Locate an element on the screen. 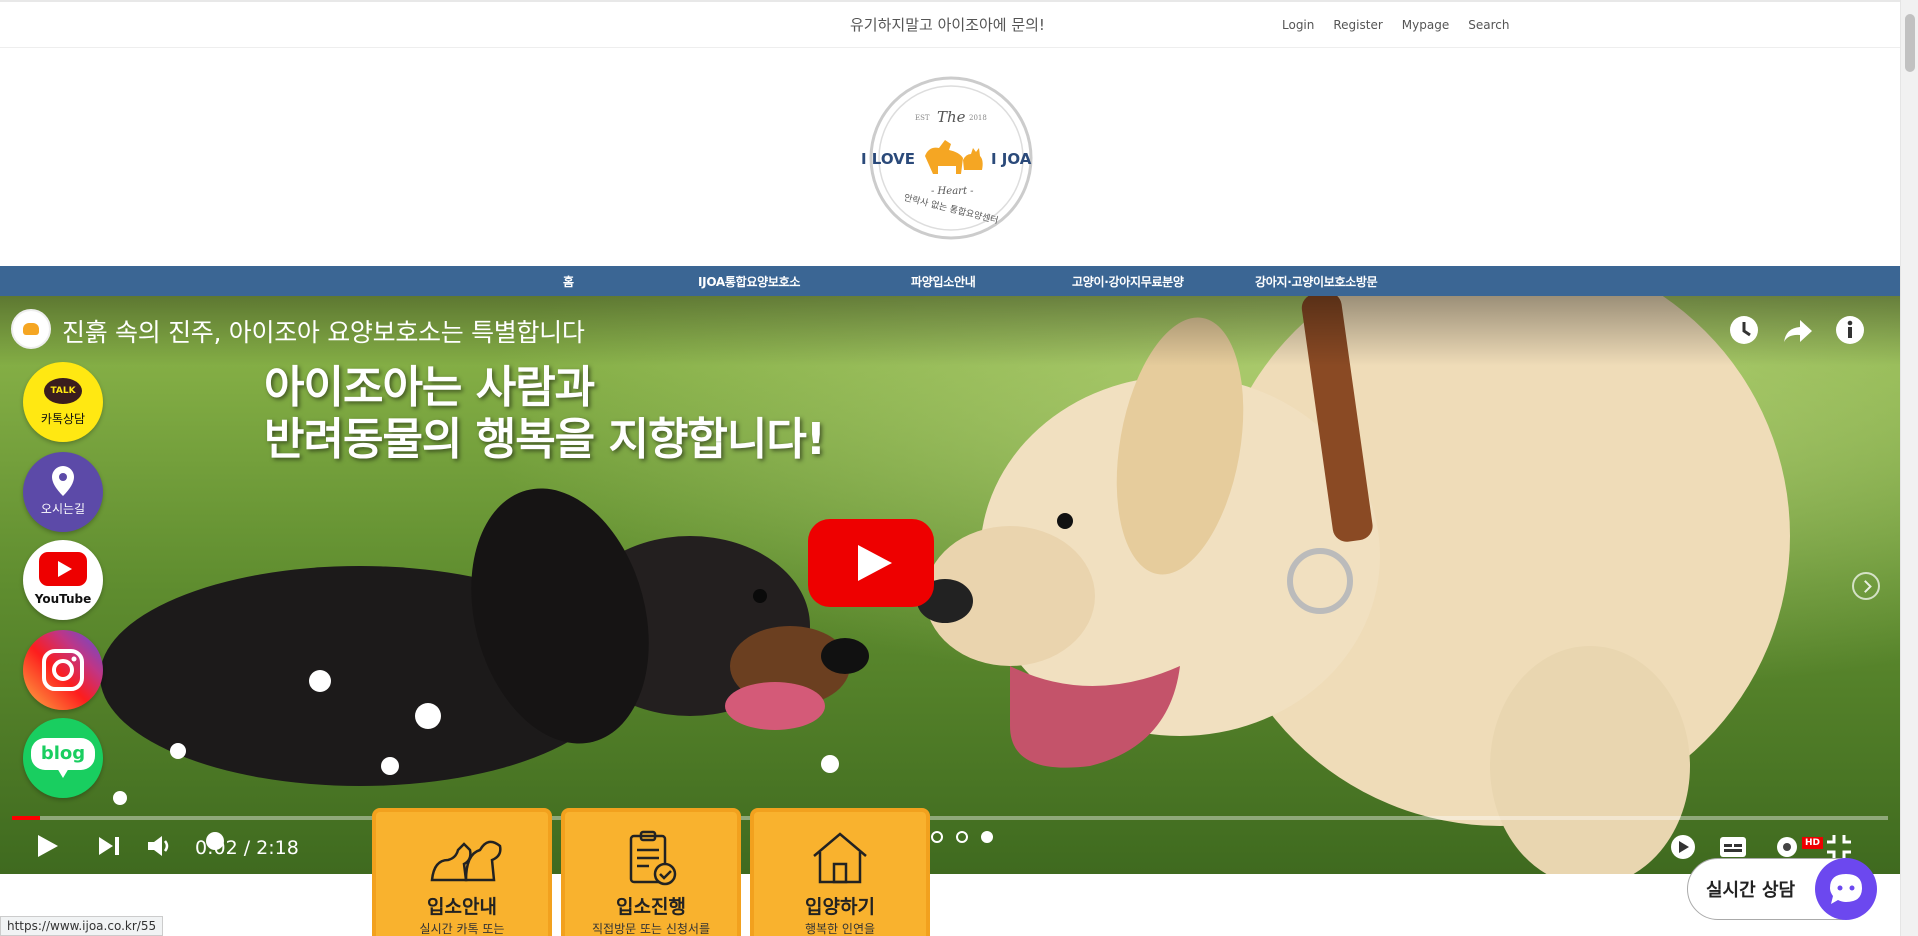 The height and width of the screenshot is (936, 1918). location-pin-icon is located at coordinates (63, 481).